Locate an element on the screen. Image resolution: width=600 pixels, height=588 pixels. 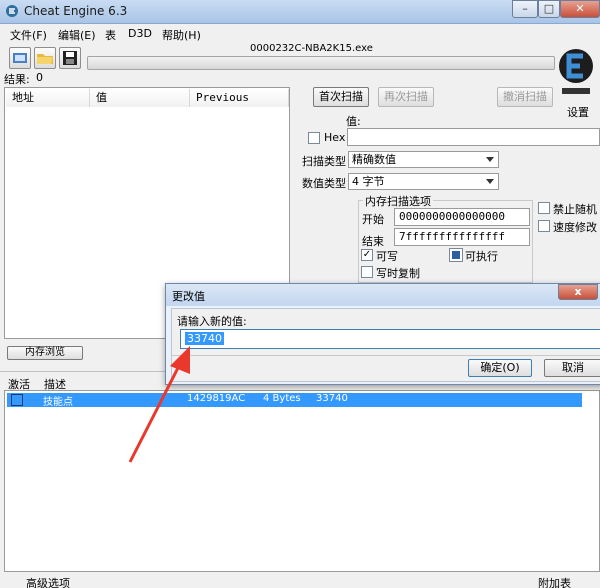
undo-scan-button: 撤消扫描 is located at coordinates (525, 97).